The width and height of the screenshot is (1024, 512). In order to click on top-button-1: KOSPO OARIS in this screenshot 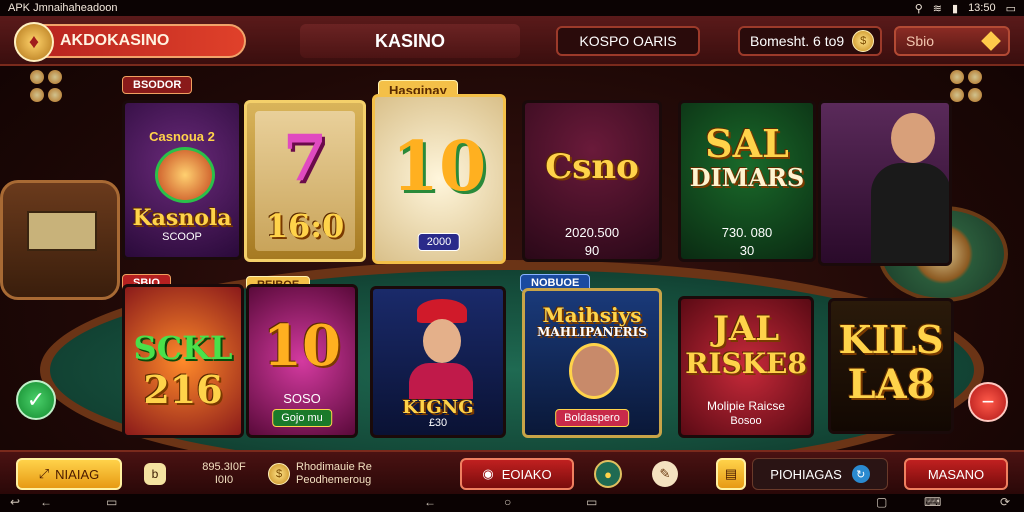, I will do `click(628, 41)`.